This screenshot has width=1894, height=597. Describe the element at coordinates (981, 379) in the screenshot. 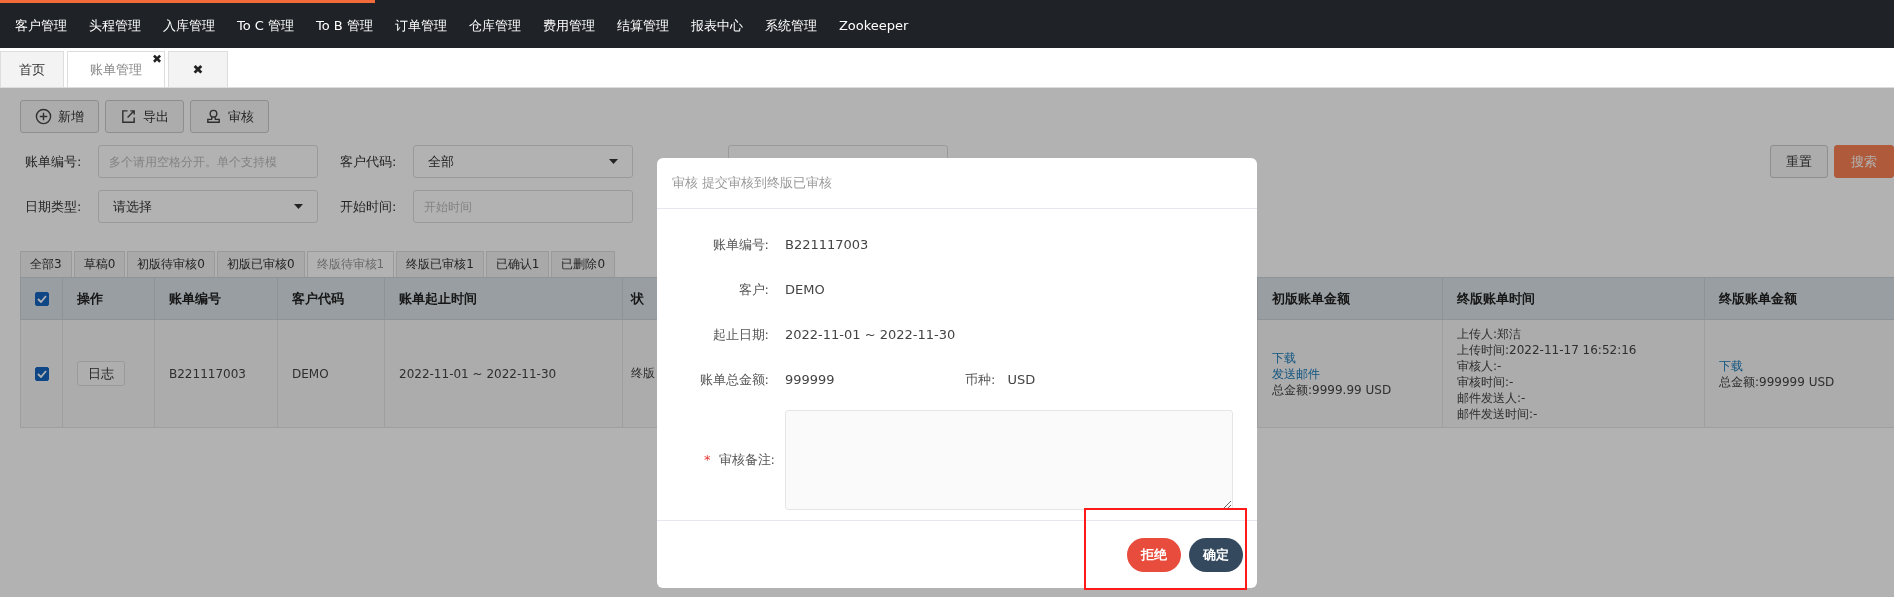

I see `field-label: 币种:` at that location.